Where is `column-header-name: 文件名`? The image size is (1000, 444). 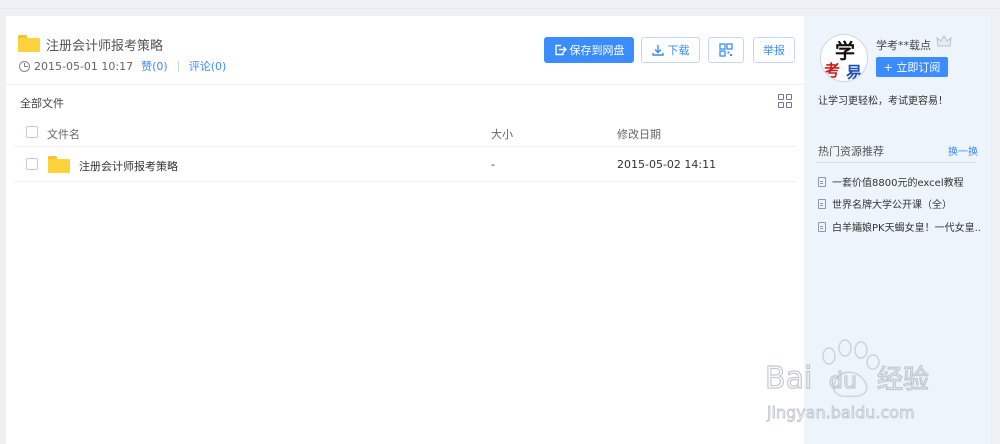 column-header-name: 文件名 is located at coordinates (63, 134).